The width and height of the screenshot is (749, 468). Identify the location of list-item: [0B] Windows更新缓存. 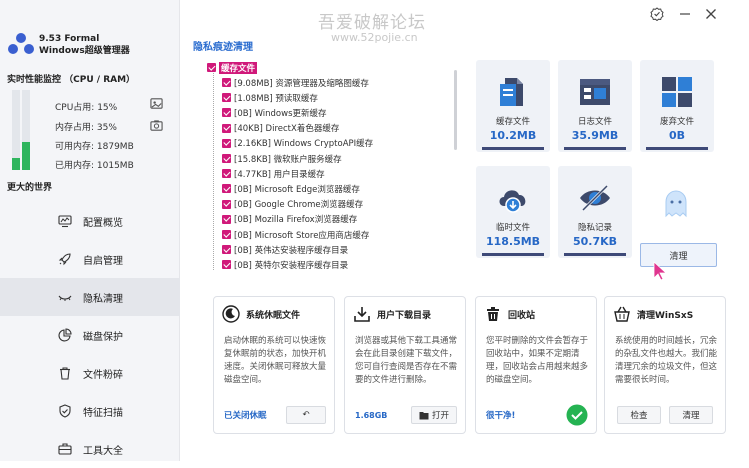
(274, 112).